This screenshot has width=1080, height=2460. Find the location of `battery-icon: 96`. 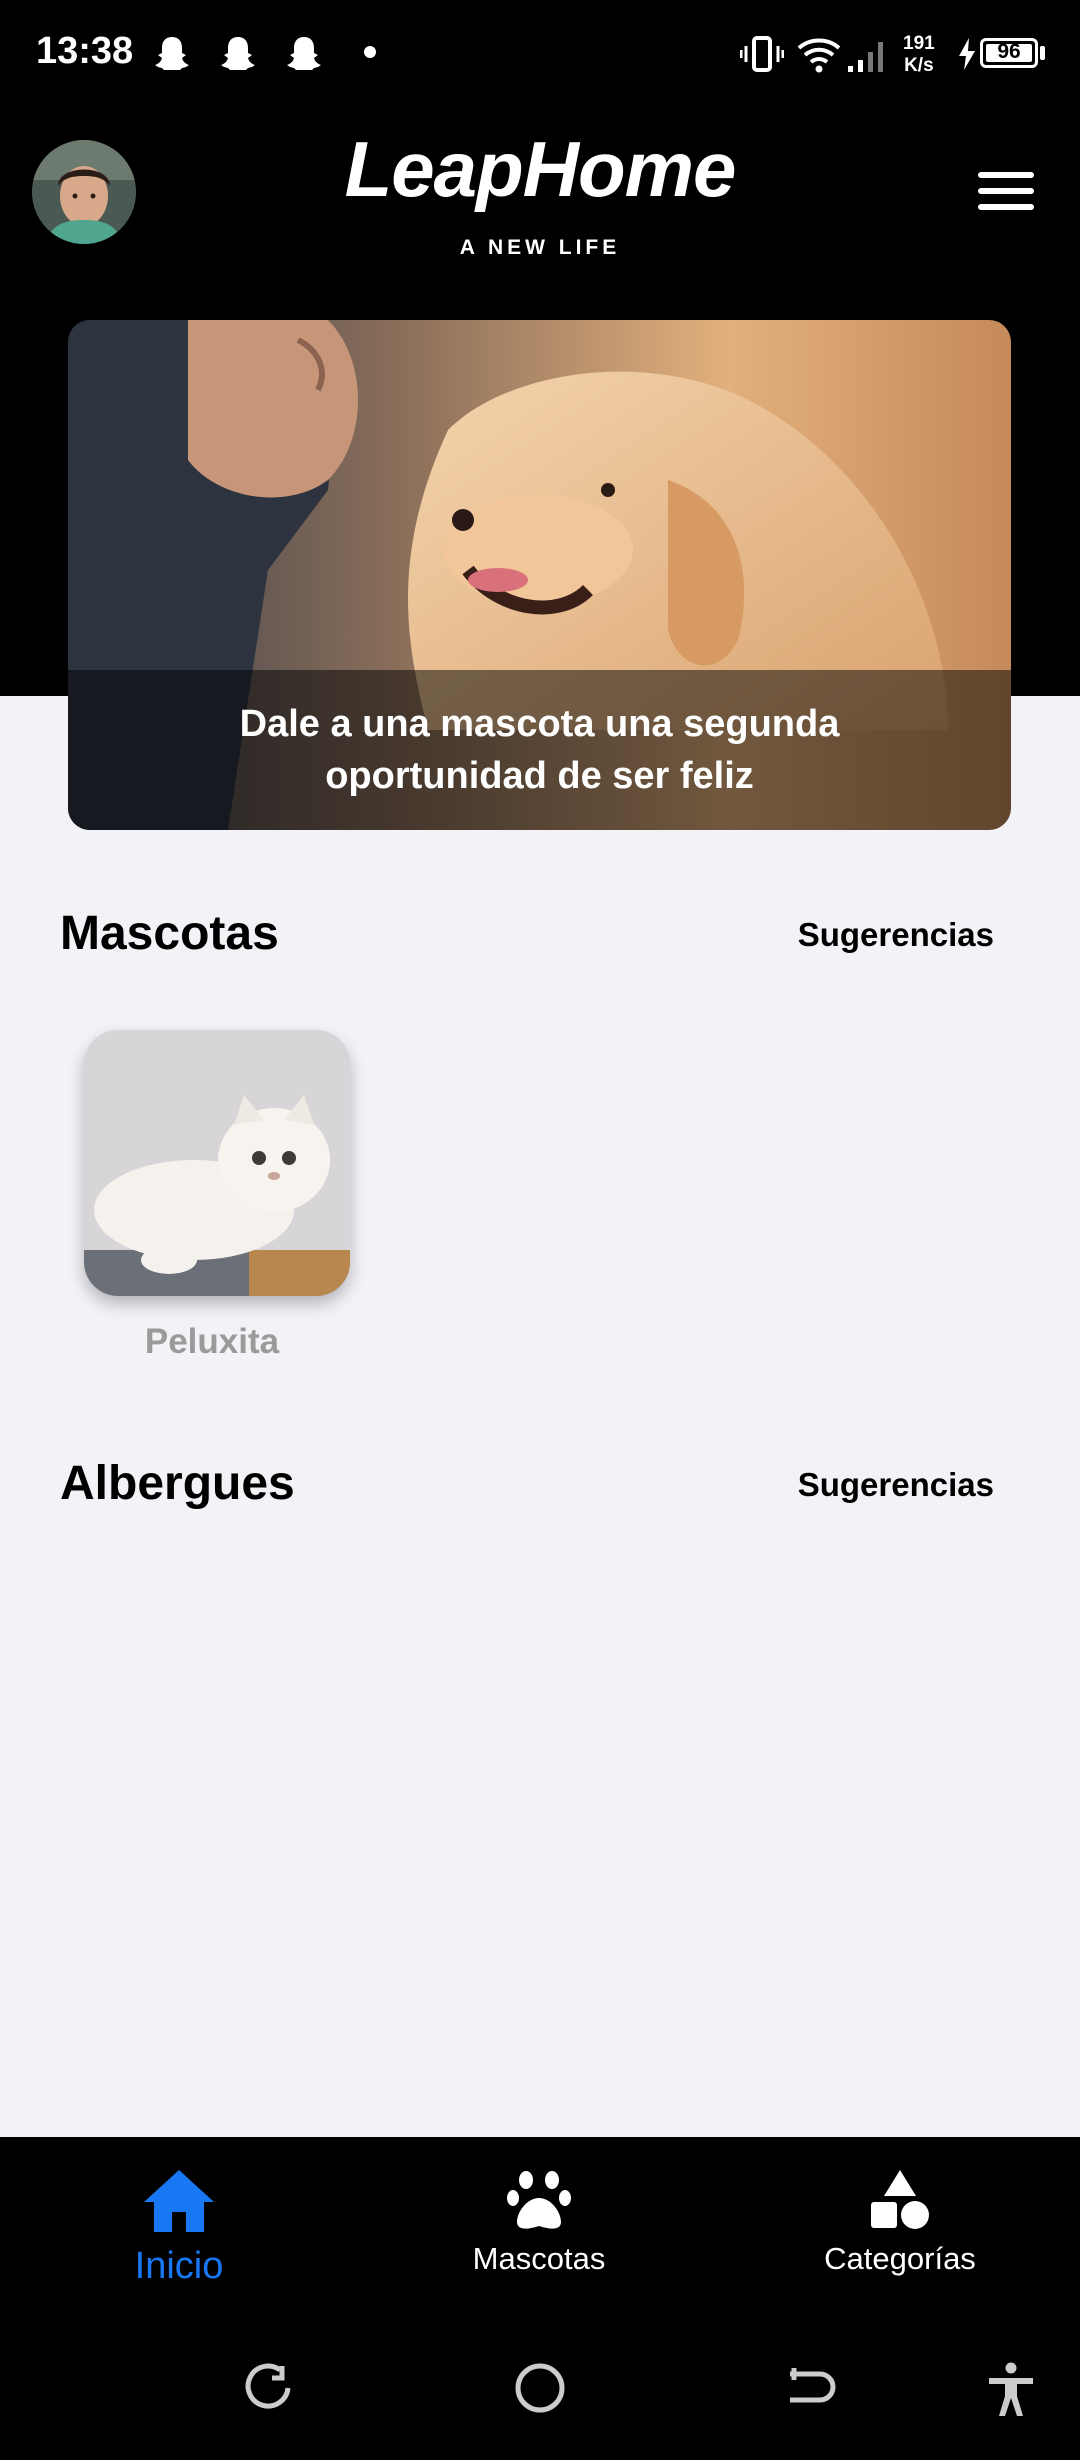

battery-icon: 96 is located at coordinates (1009, 53).